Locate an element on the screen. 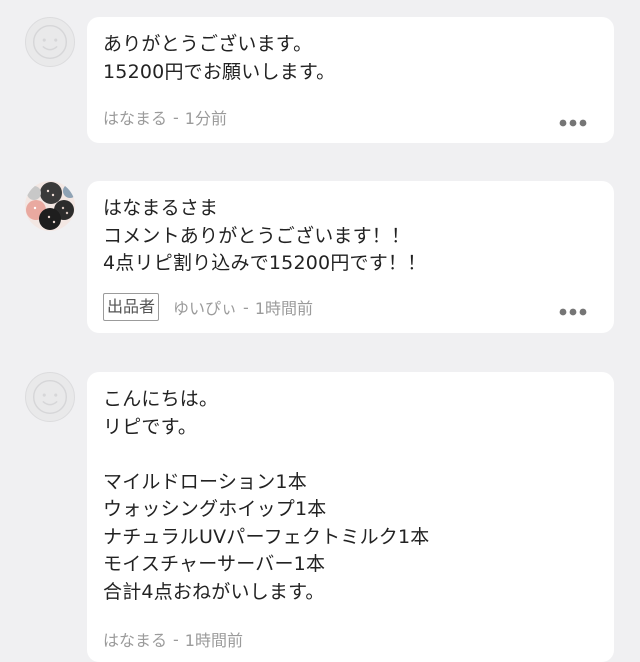 The image size is (640, 662). comment-meta: はなまる - 1分前 is located at coordinates (165, 117).